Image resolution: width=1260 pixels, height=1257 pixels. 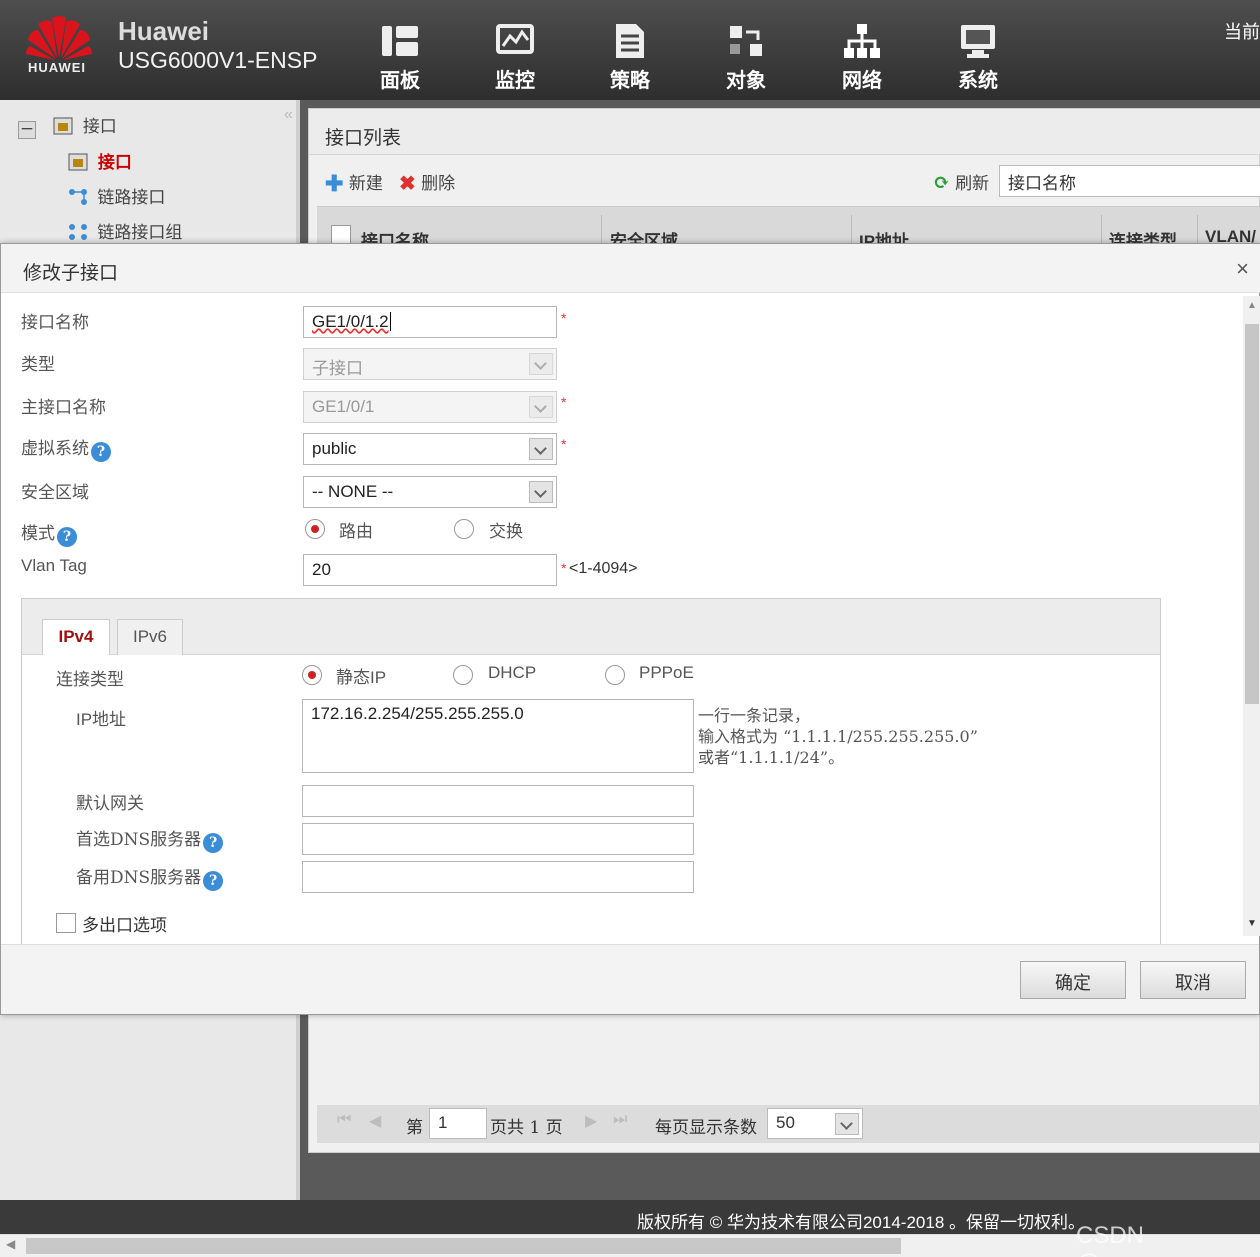 What do you see at coordinates (564, 402) in the screenshot?
I see `required-mark: *` at bounding box center [564, 402].